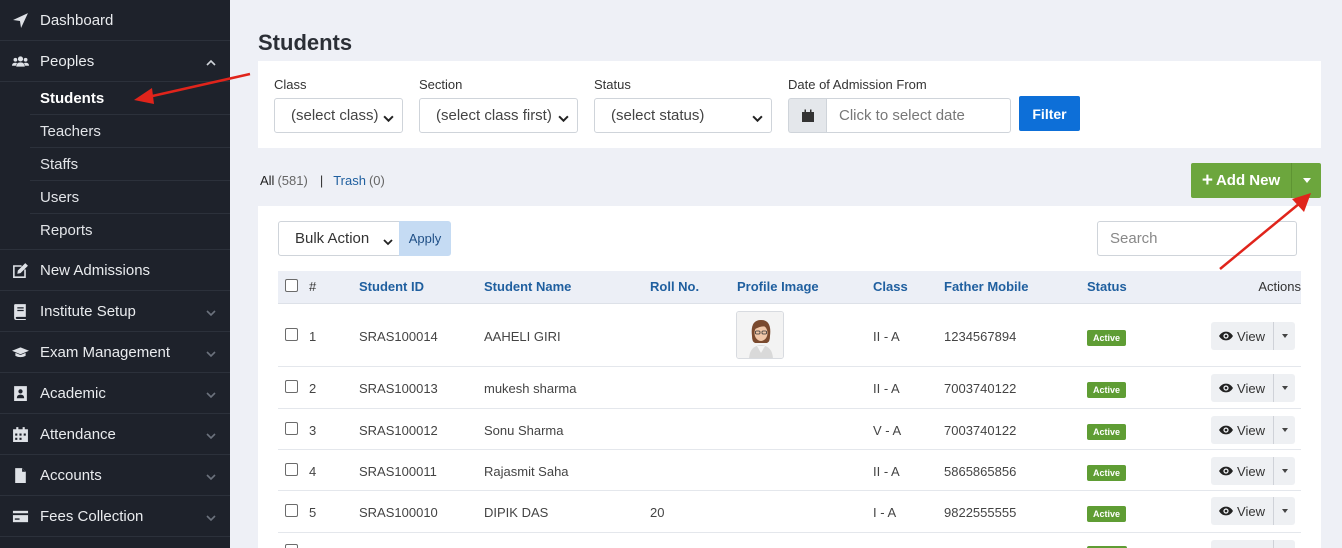 Image resolution: width=1342 pixels, height=548 pixels. I want to click on all-filter-link: All, so click(267, 180).